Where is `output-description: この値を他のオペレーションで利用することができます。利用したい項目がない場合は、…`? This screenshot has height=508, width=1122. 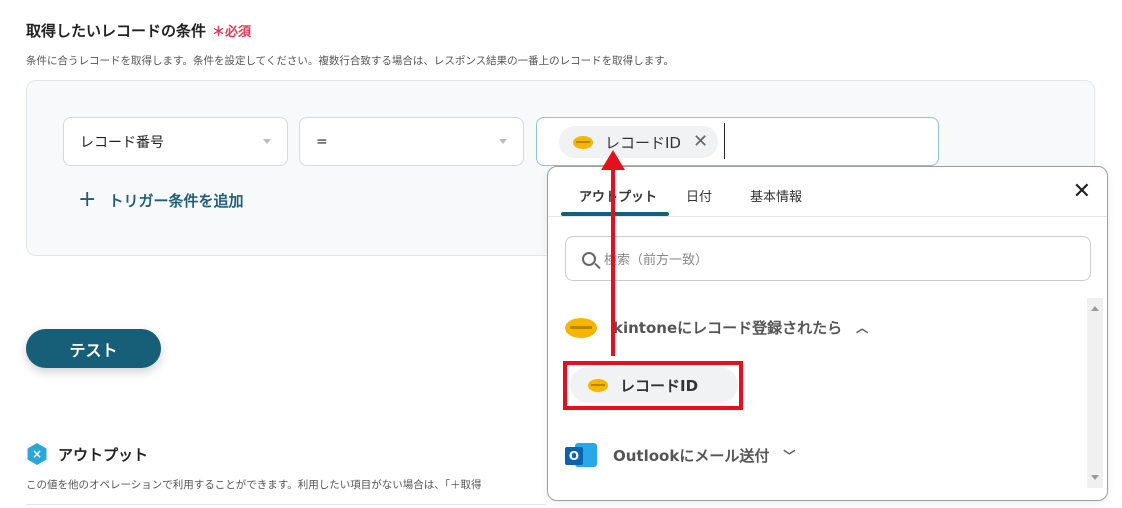 output-description: この値を他のオペレーションで利用することができます。利用したい項目がない場合は、… is located at coordinates (254, 485).